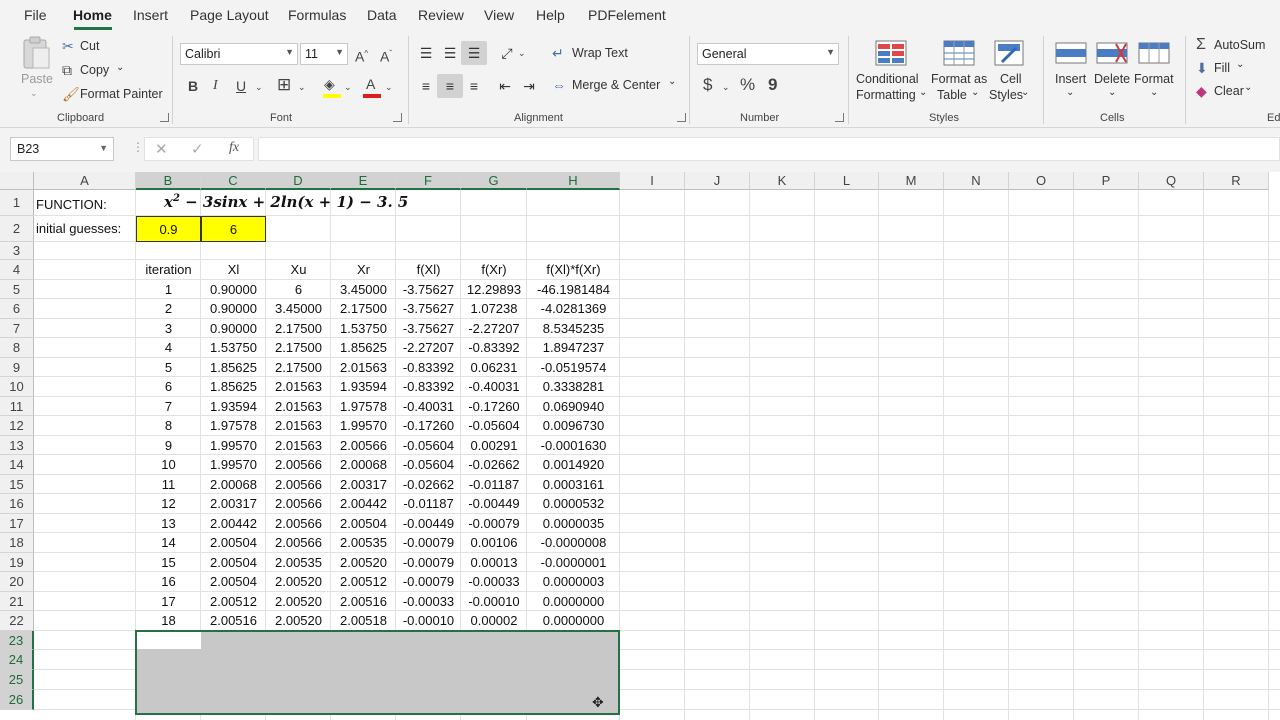 The height and width of the screenshot is (720, 1280). I want to click on table-cell-f-xl: -3.75627, so click(428, 289).